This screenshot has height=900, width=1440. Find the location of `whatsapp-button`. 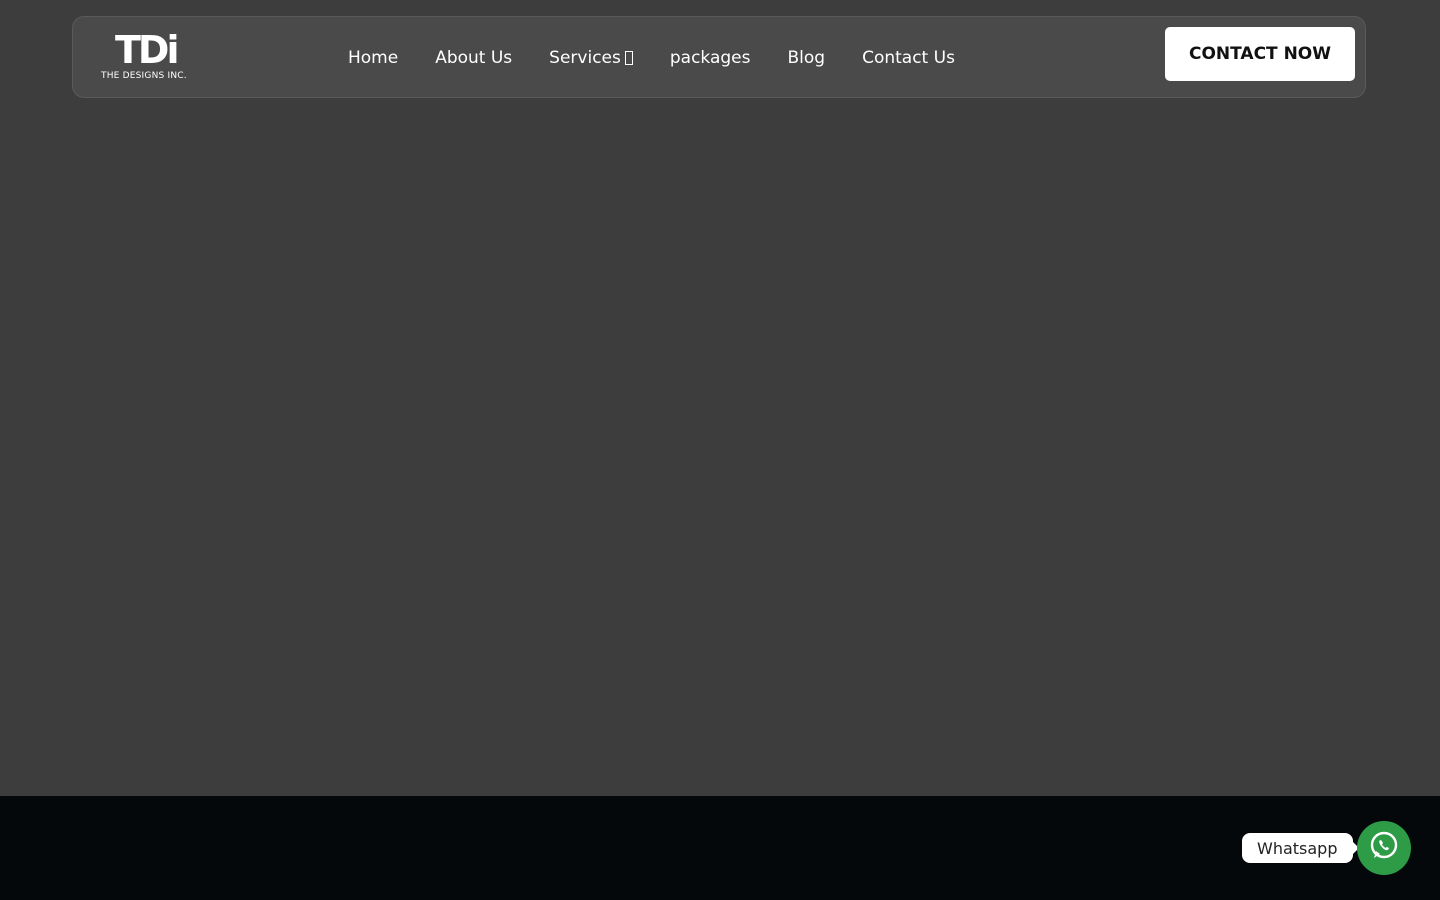

whatsapp-button is located at coordinates (1384, 848).